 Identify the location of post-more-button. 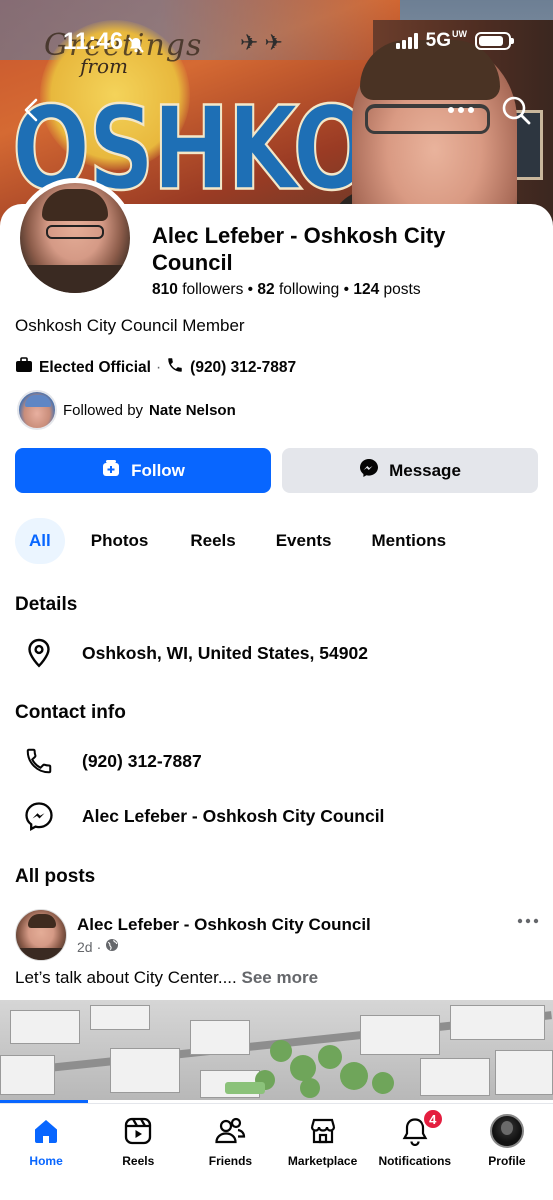
(528, 921).